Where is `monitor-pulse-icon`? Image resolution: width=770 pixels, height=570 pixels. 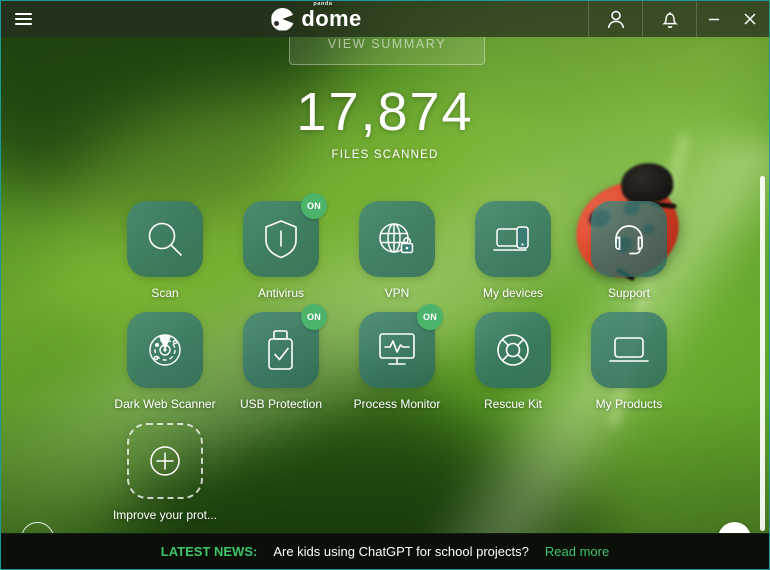 monitor-pulse-icon is located at coordinates (397, 349).